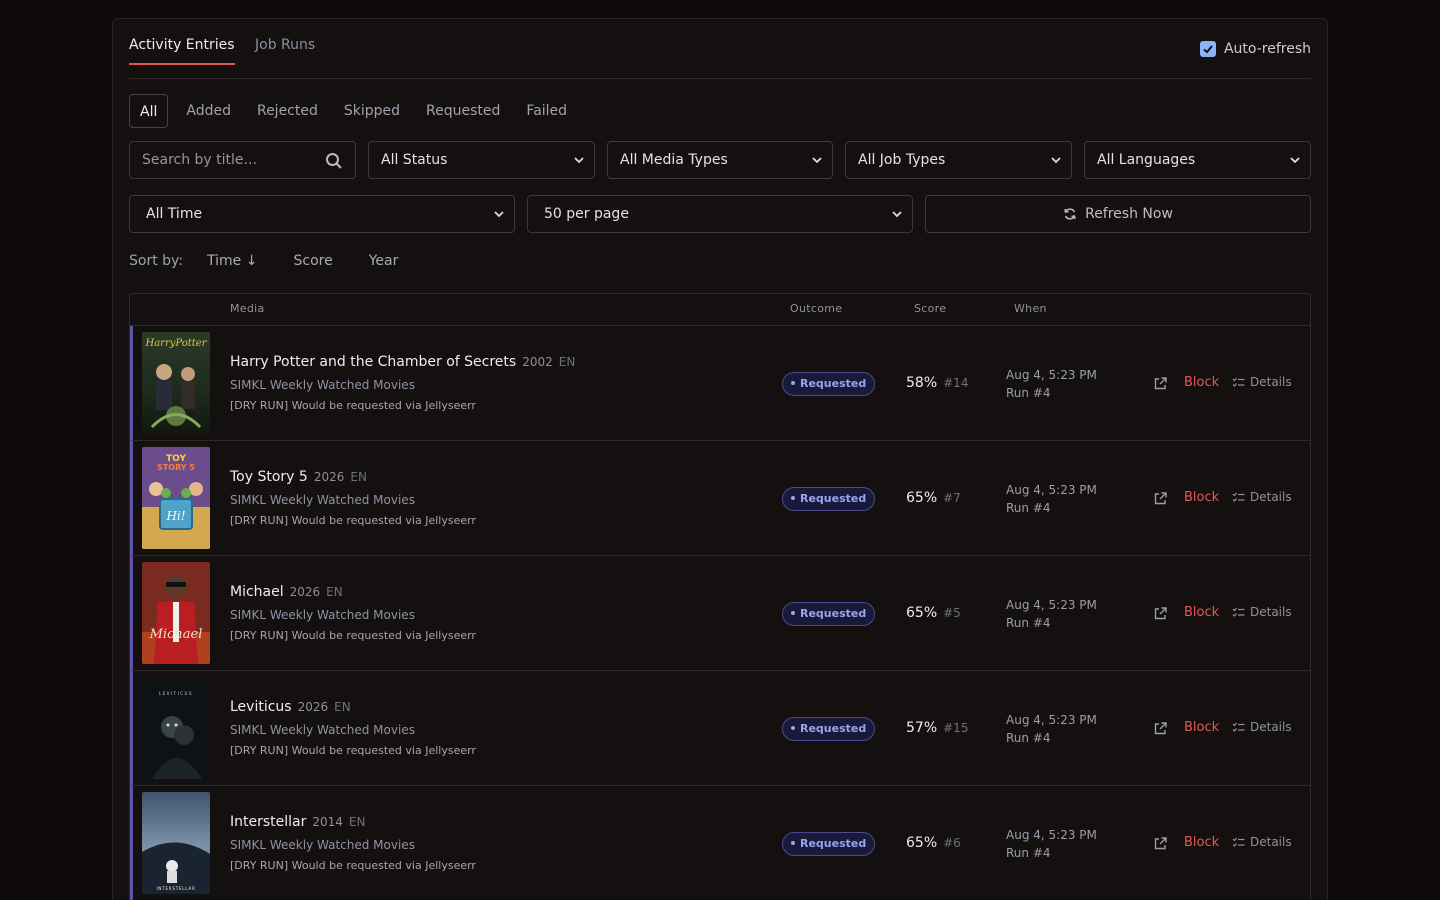 This screenshot has width=1440, height=900. Describe the element at coordinates (463, 111) in the screenshot. I see `filter-requested: Requested` at that location.